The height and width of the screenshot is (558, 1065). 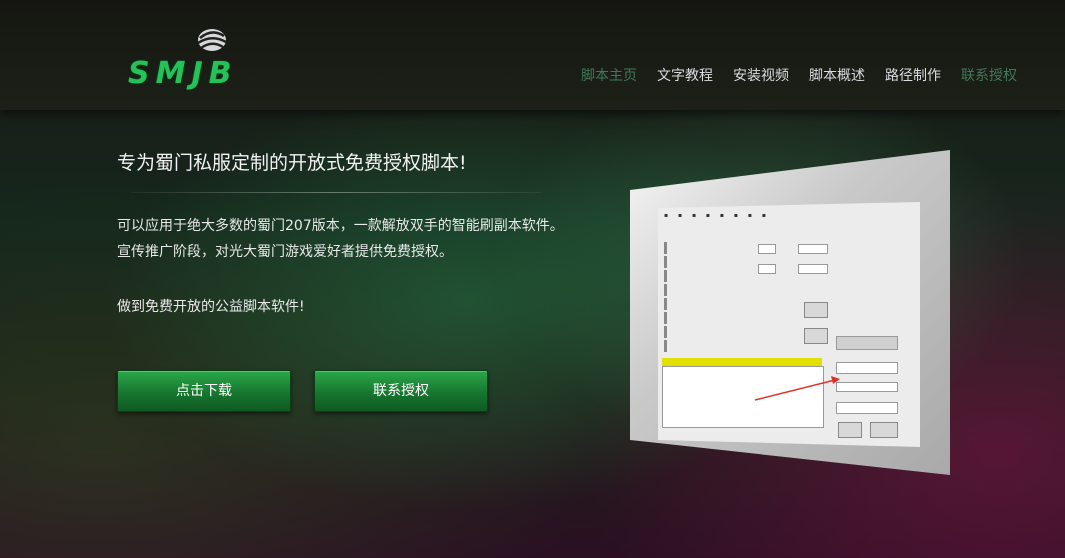 I want to click on hero-divider, so click(x=336, y=192).